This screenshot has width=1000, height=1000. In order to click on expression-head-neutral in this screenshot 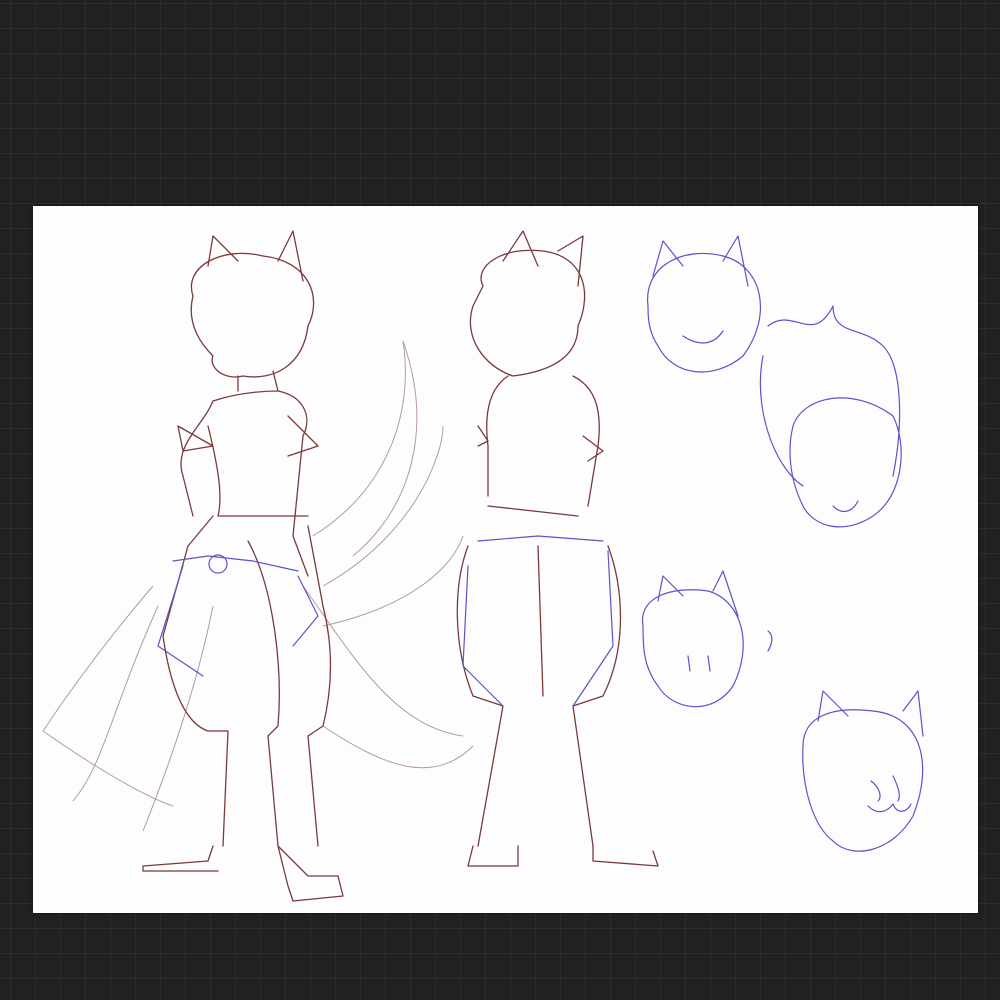, I will do `click(707, 639)`.